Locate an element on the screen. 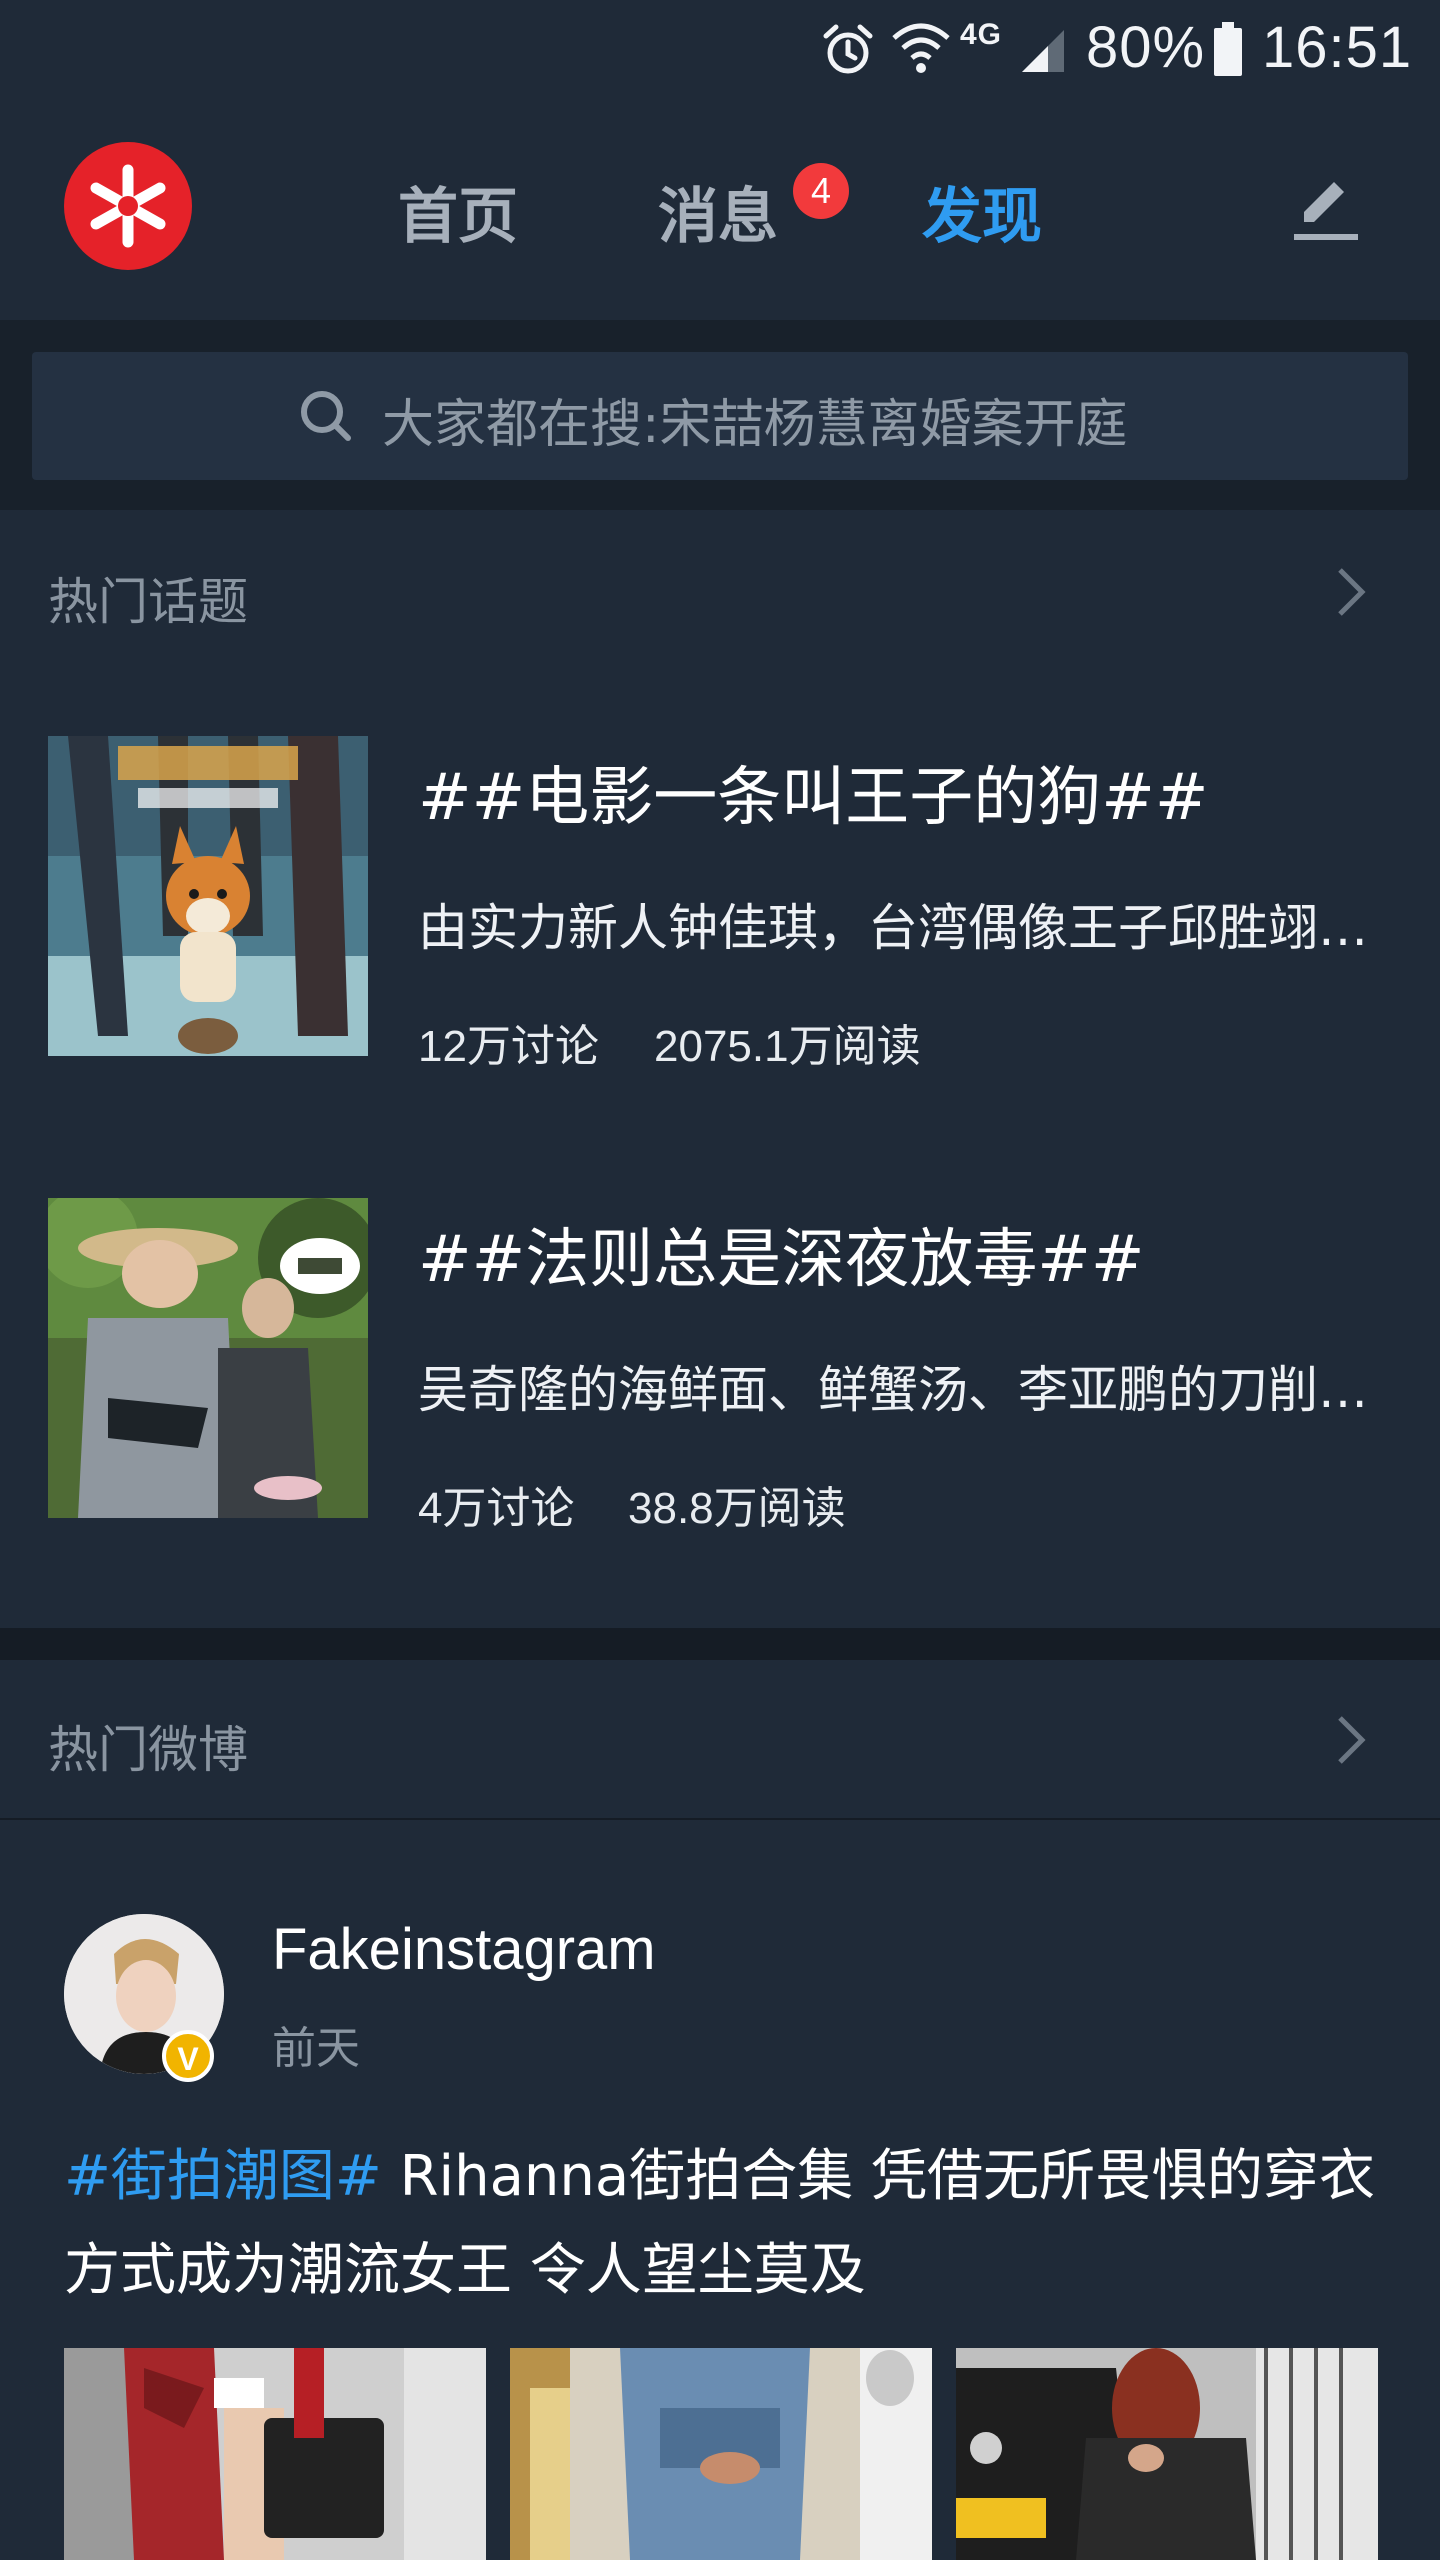 The width and height of the screenshot is (1440, 2560). wifi-icon is located at coordinates (921, 48).